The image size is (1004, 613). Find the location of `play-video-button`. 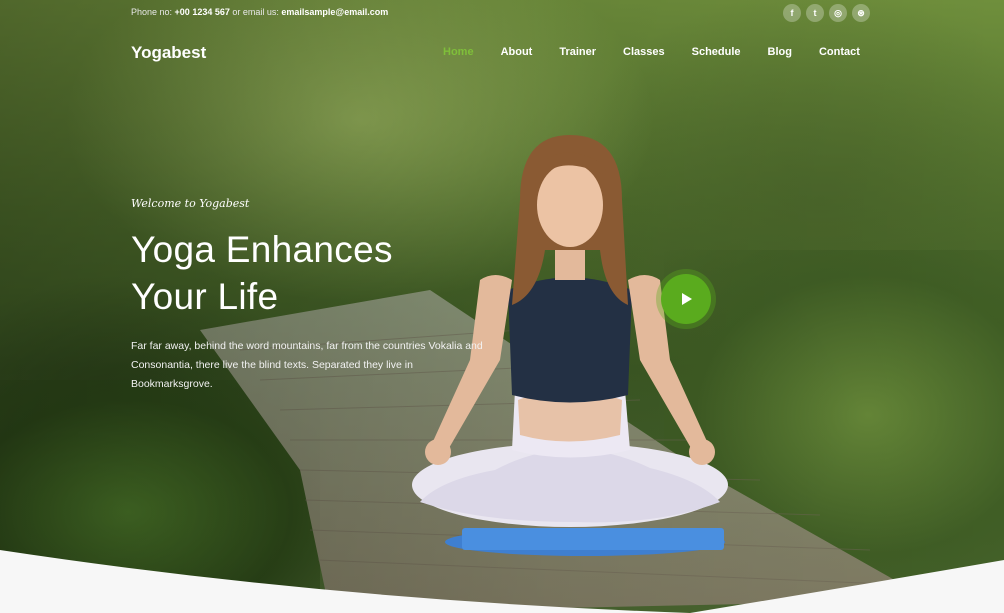

play-video-button is located at coordinates (686, 299).